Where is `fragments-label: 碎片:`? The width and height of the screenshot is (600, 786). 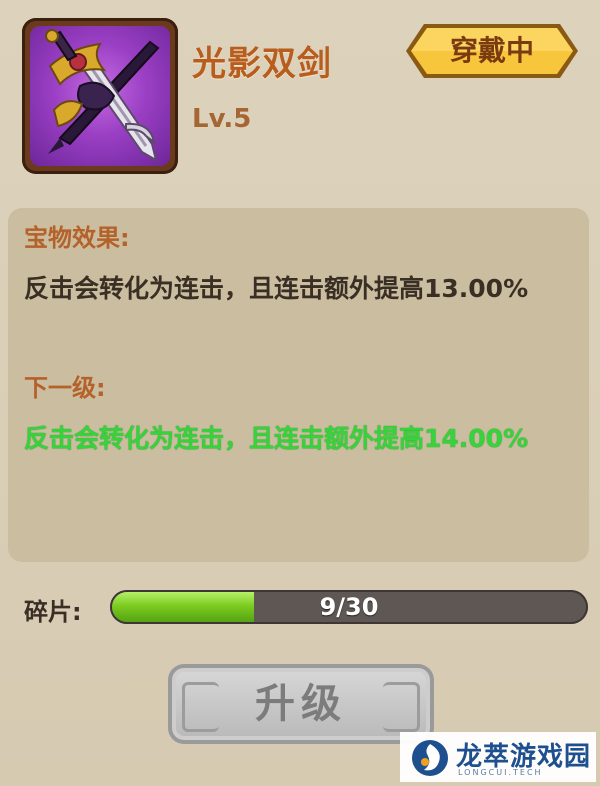 fragments-label: 碎片: is located at coordinates (53, 612).